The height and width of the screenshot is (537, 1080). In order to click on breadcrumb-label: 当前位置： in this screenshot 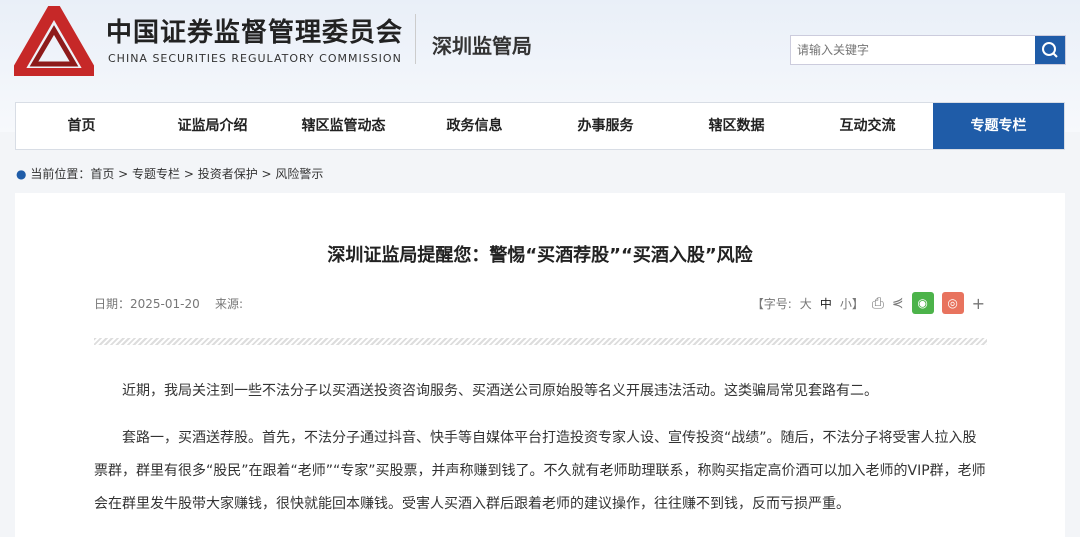, I will do `click(60, 174)`.